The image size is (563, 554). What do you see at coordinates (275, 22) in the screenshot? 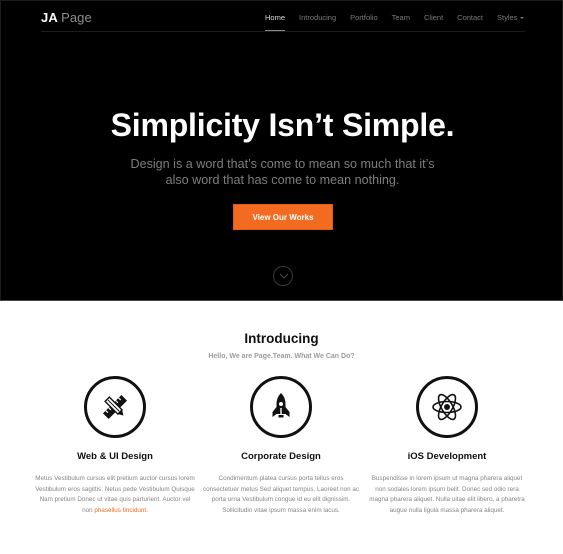
I see `nav-item-home: Home` at bounding box center [275, 22].